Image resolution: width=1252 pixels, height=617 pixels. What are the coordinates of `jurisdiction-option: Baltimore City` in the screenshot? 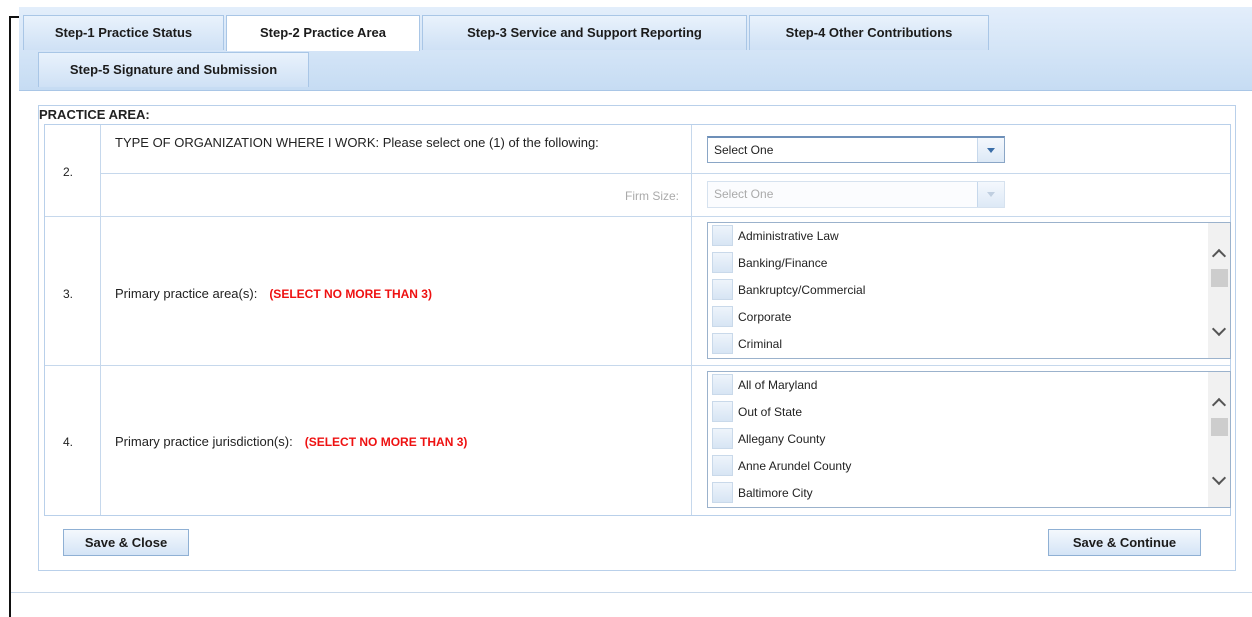 It's located at (950, 493).